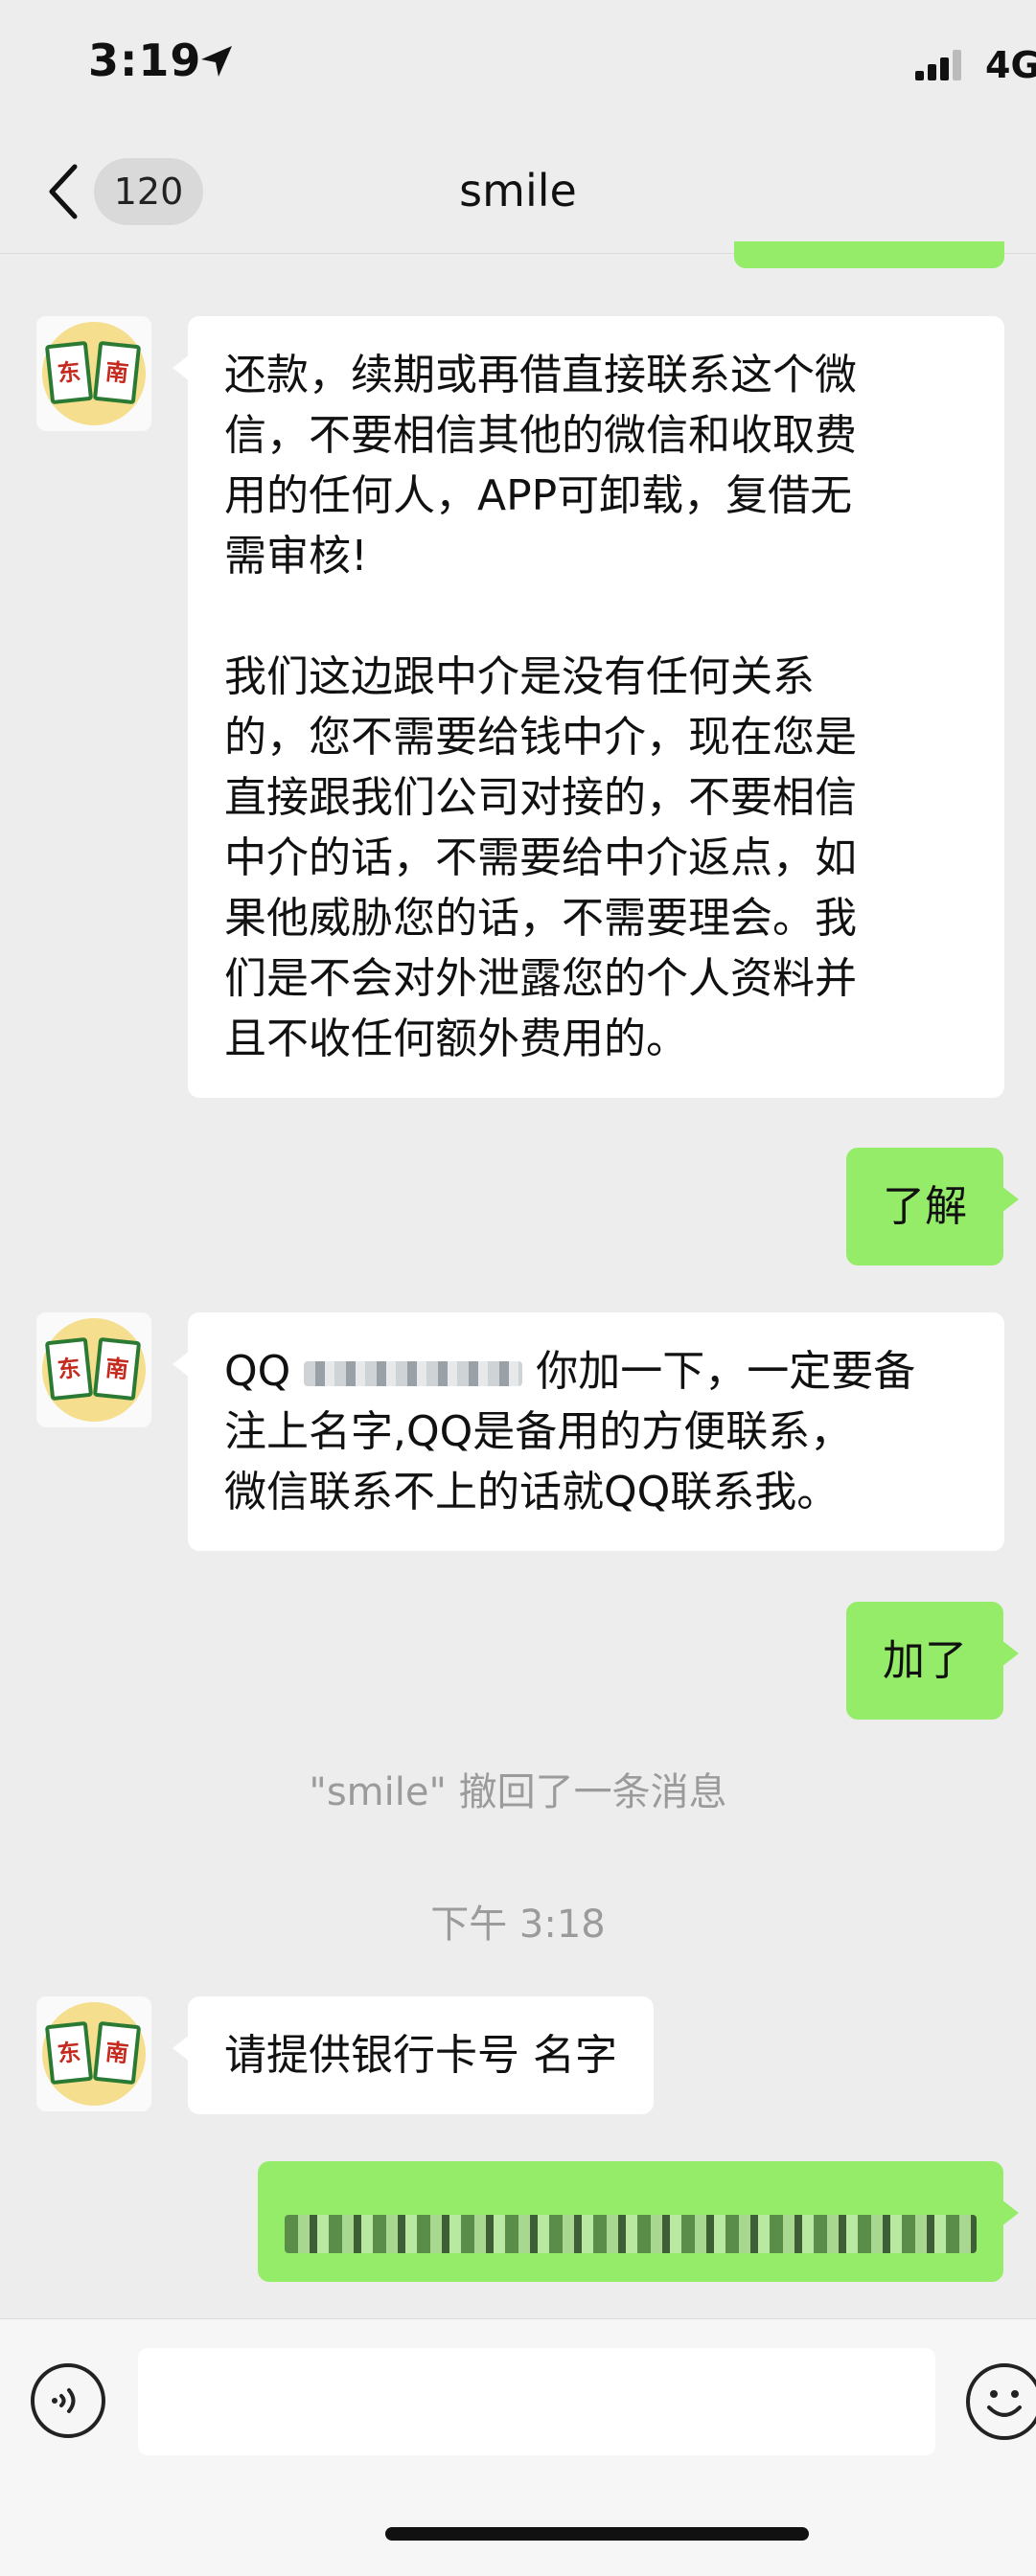 Image resolution: width=1036 pixels, height=2576 pixels. Describe the element at coordinates (456, 1039) in the screenshot. I see `message-line: 且不收任何额外费用的。` at that location.